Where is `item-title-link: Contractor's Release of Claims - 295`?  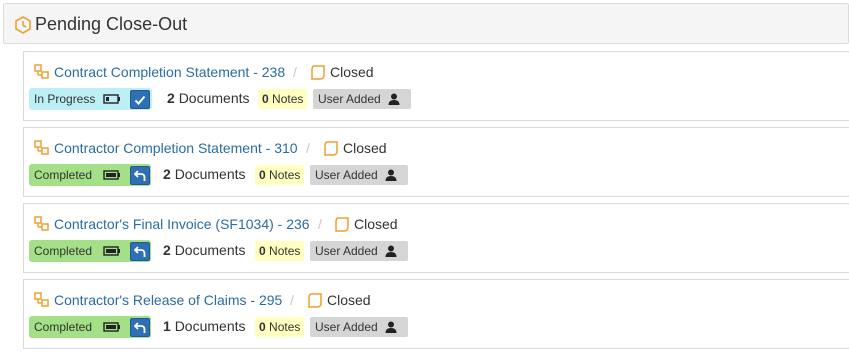
item-title-link: Contractor's Release of Claims - 295 is located at coordinates (168, 300).